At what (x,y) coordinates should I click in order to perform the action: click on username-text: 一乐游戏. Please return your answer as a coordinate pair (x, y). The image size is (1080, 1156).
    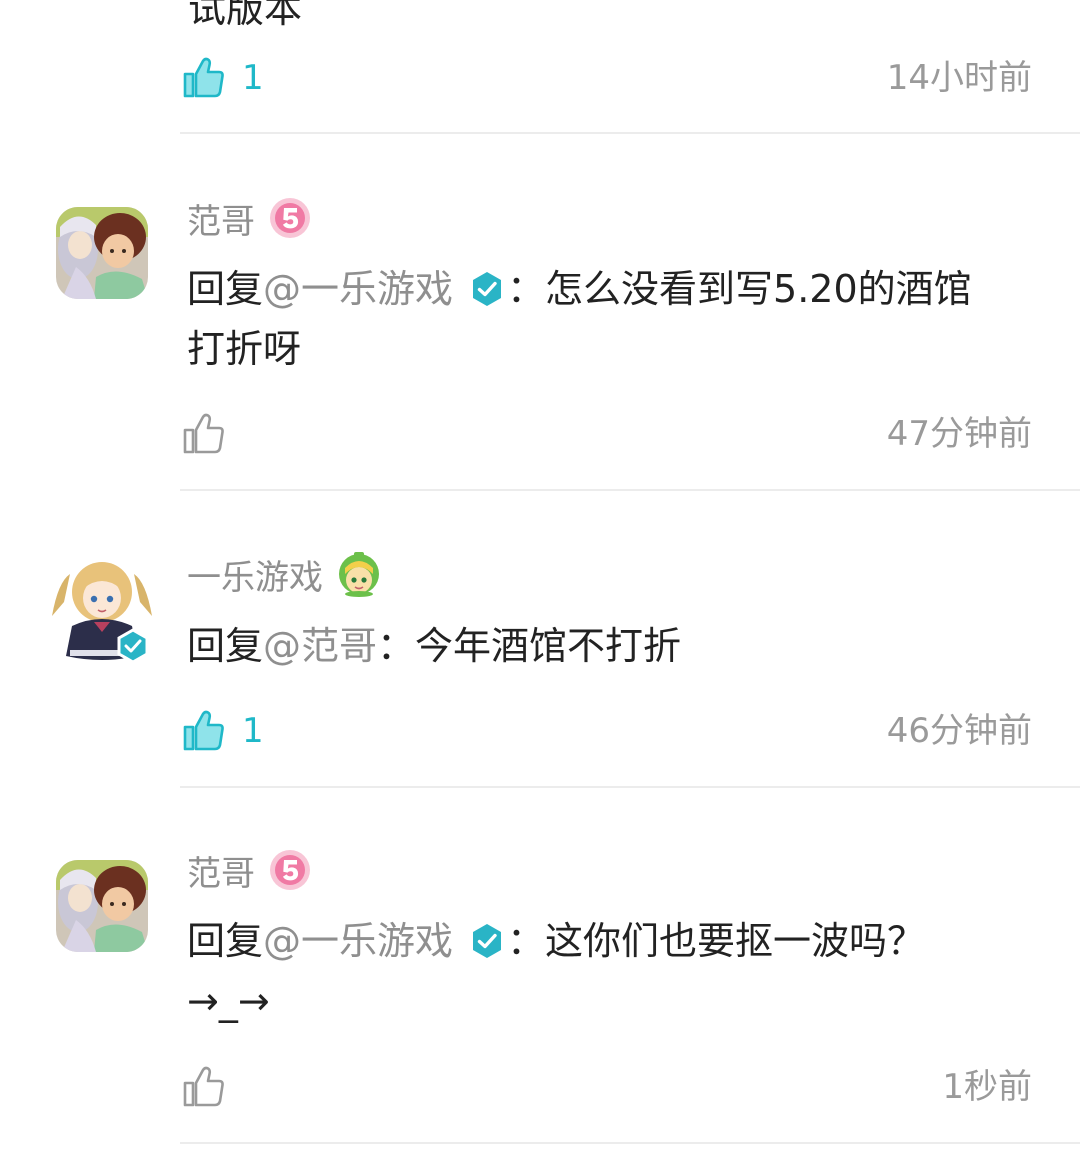
    Looking at the image, I should click on (255, 577).